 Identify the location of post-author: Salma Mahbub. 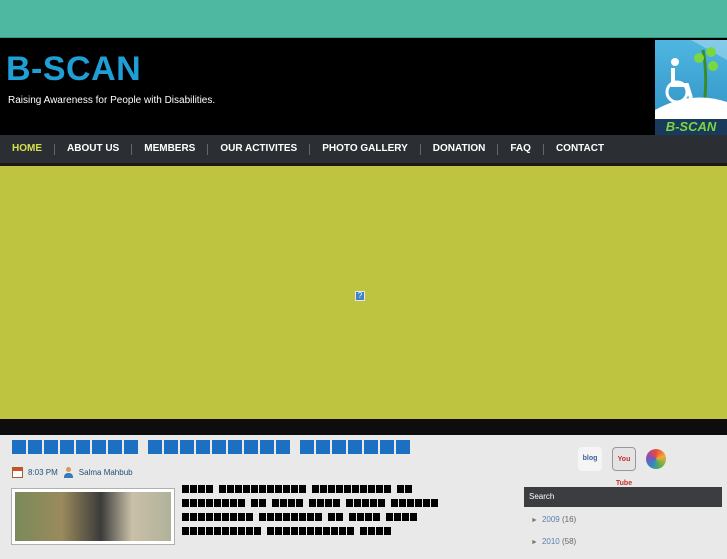
(106, 472).